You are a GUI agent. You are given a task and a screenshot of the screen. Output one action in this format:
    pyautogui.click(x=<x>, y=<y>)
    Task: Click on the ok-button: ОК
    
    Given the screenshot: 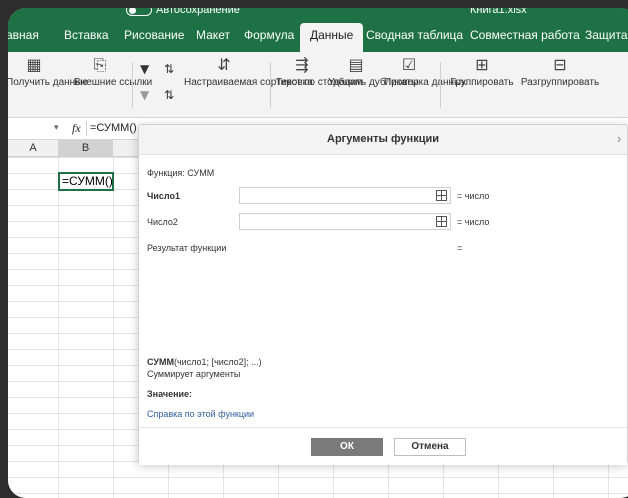 What is the action you would take?
    pyautogui.click(x=347, y=447)
    